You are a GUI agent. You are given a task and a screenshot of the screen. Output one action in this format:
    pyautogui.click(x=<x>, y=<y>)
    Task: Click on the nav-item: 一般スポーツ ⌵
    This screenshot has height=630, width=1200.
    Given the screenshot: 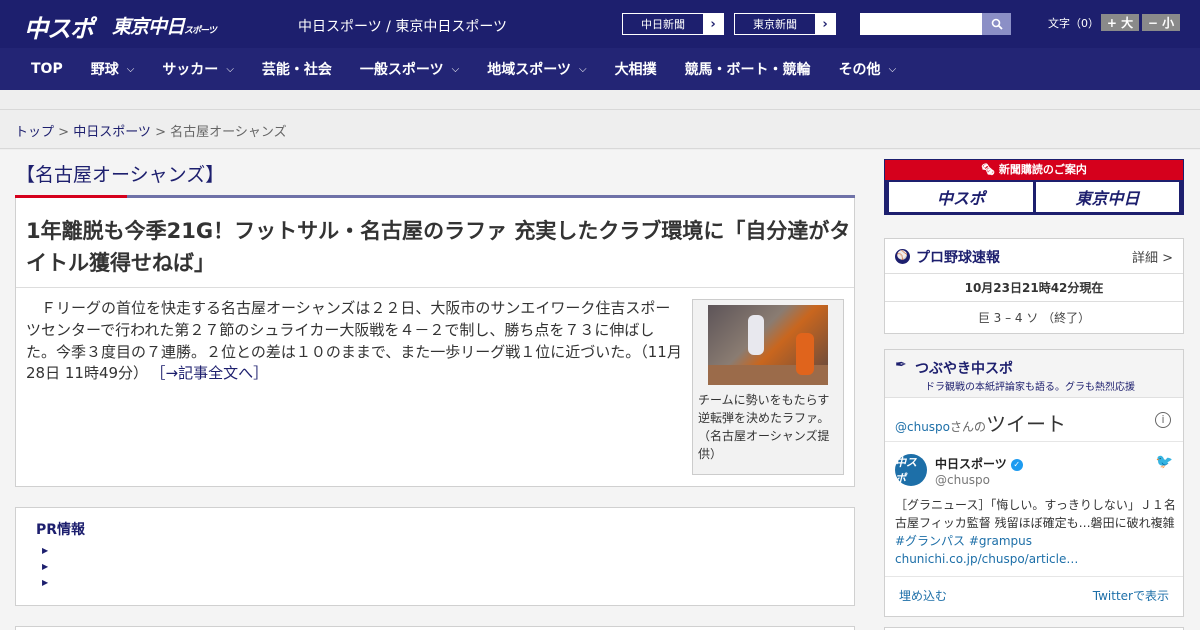 What is the action you would take?
    pyautogui.click(x=409, y=69)
    